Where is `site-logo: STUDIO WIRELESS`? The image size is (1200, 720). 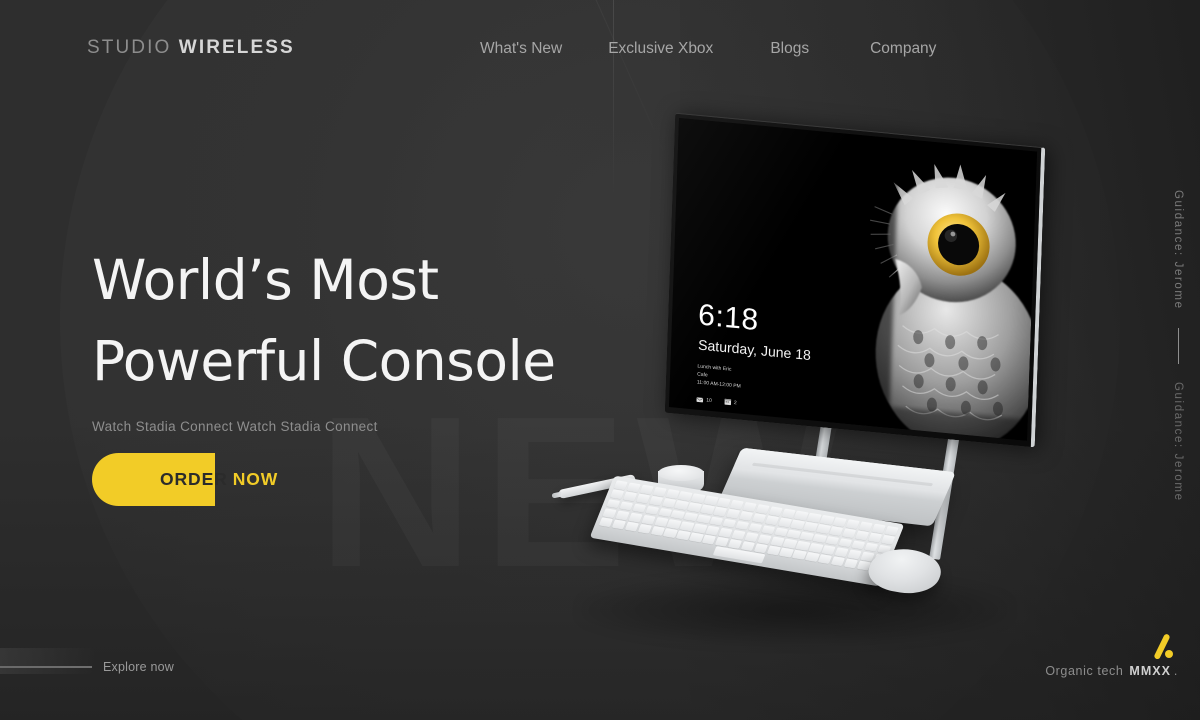
site-logo: STUDIO WIRELESS is located at coordinates (191, 48).